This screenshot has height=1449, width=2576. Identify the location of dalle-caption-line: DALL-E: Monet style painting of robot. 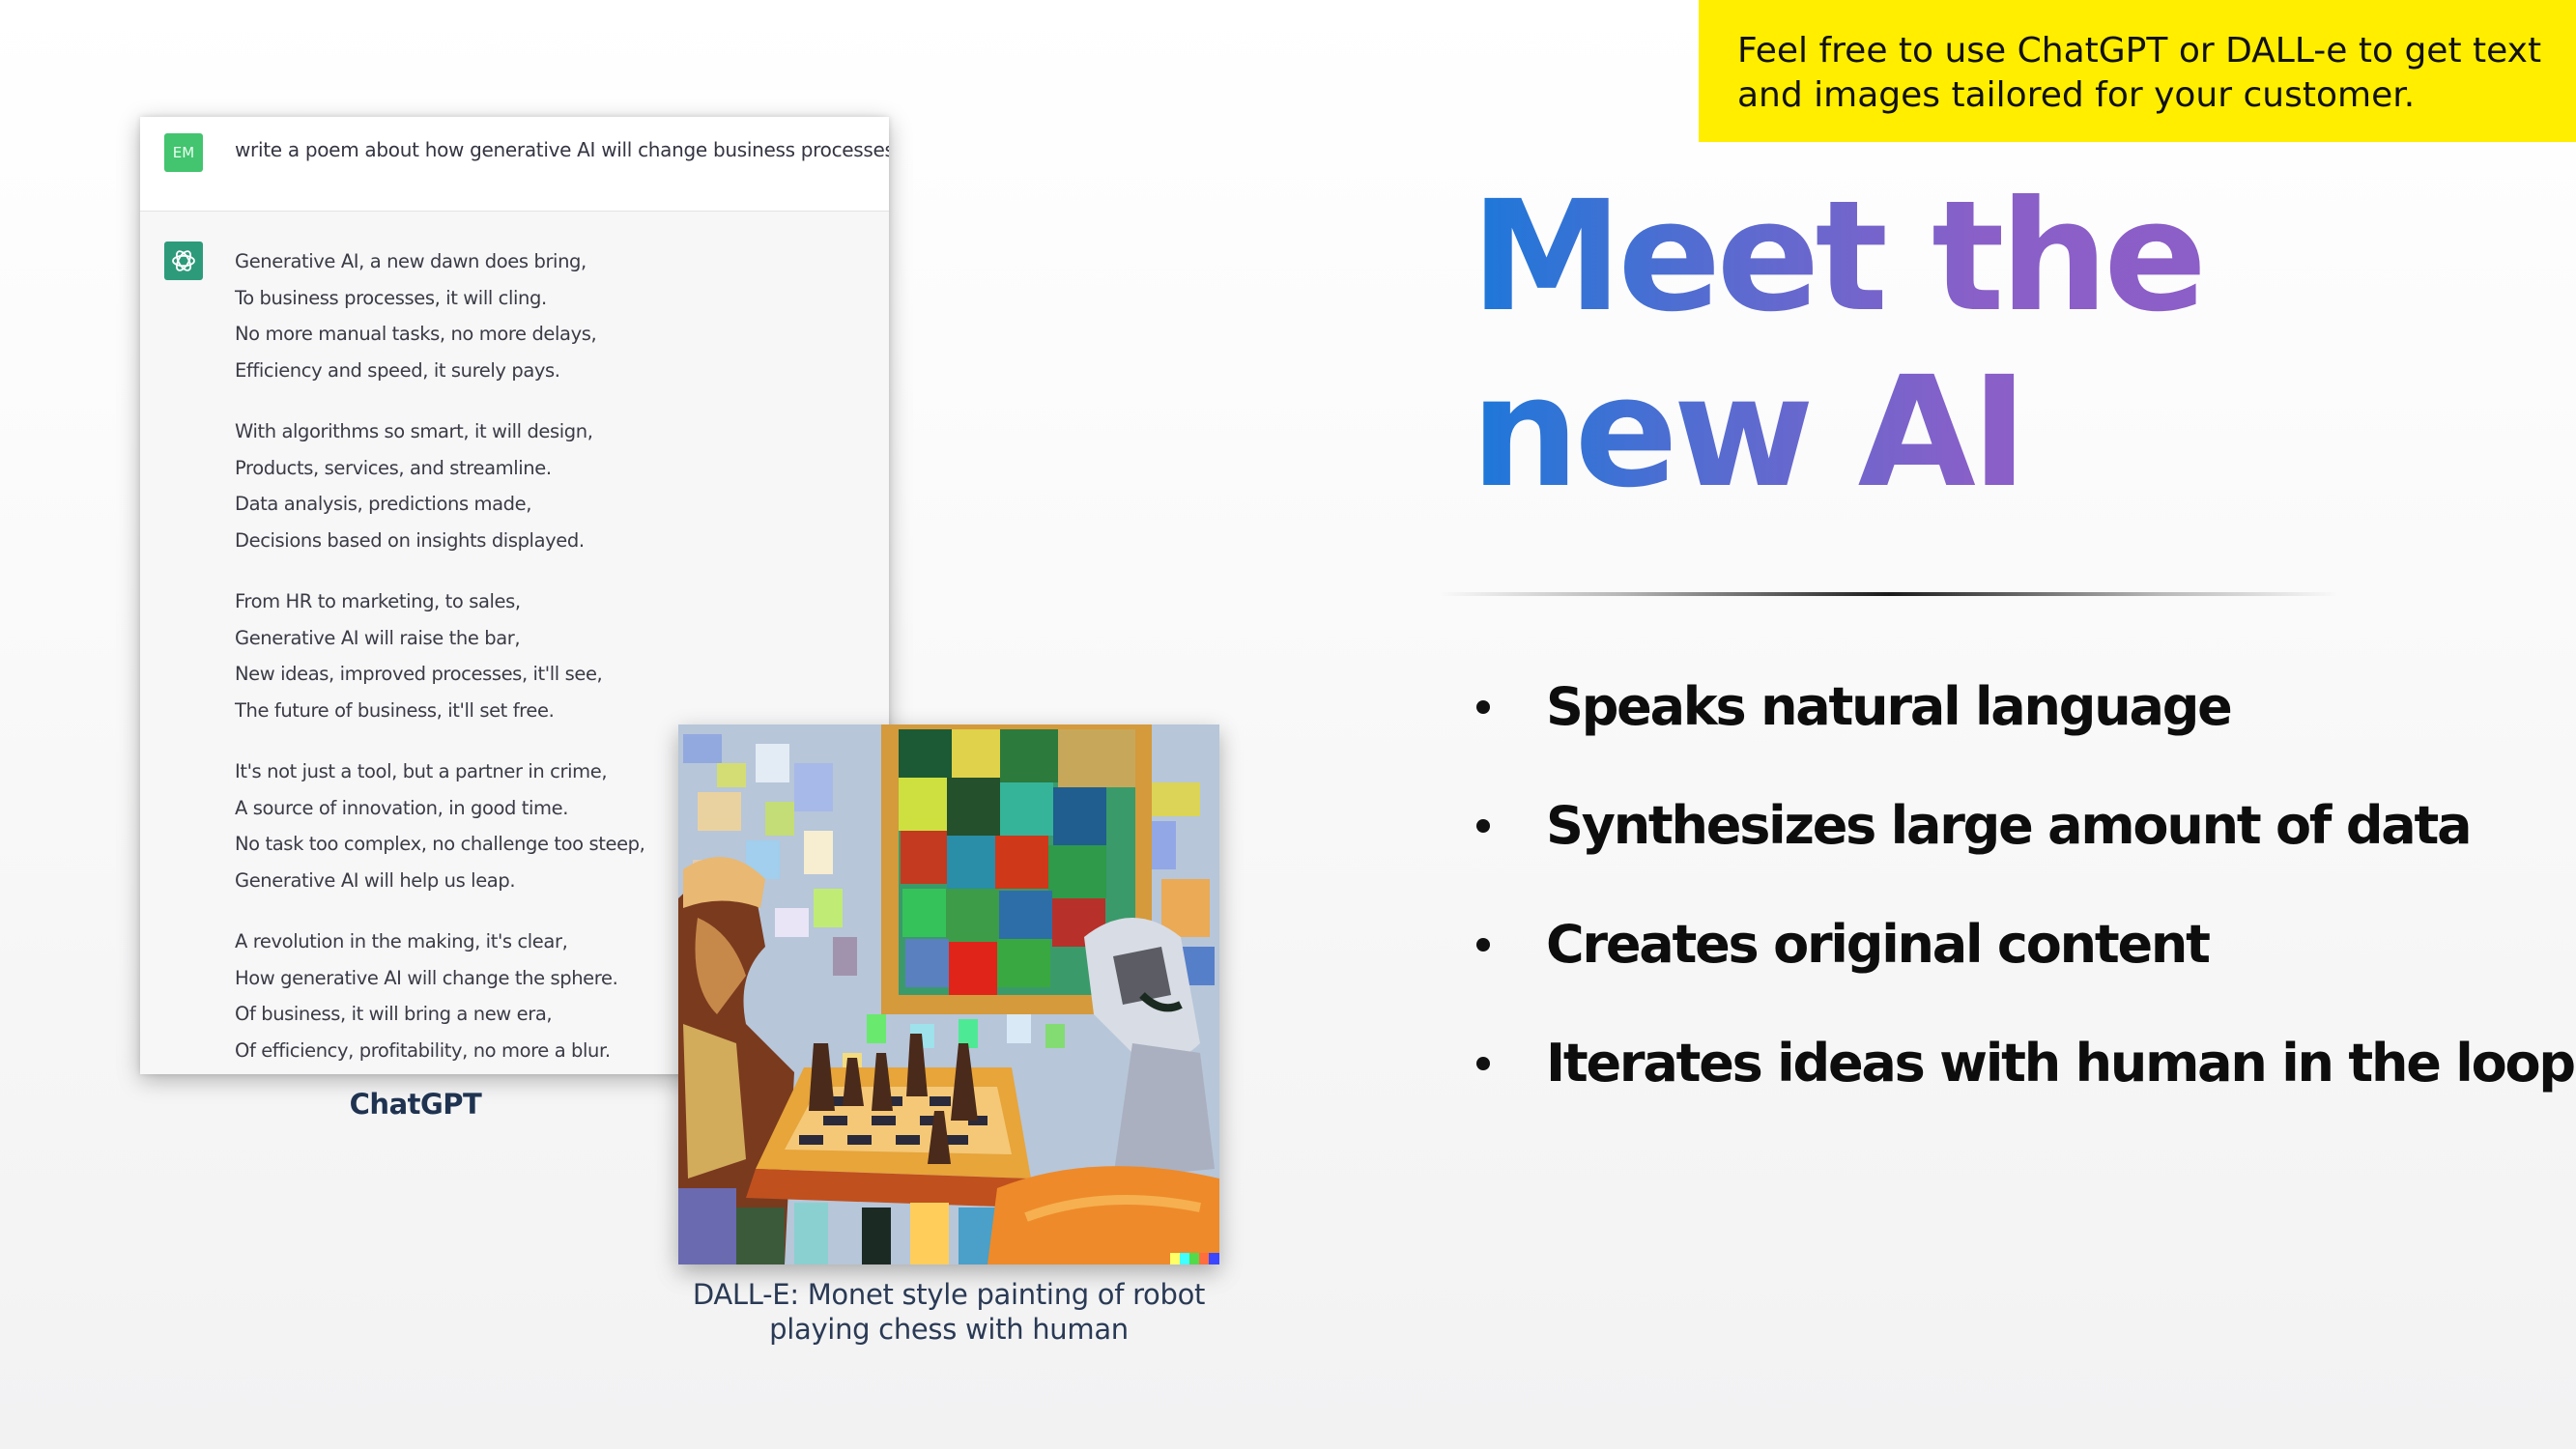
(949, 1294).